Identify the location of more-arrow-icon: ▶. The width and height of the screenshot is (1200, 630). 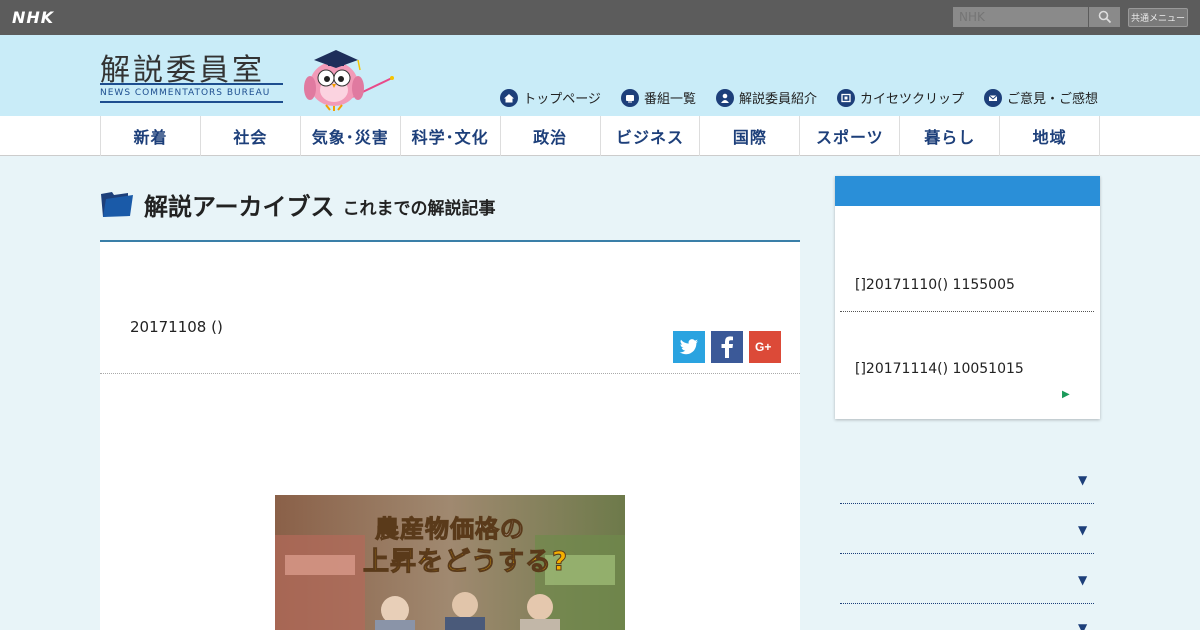
(1066, 394).